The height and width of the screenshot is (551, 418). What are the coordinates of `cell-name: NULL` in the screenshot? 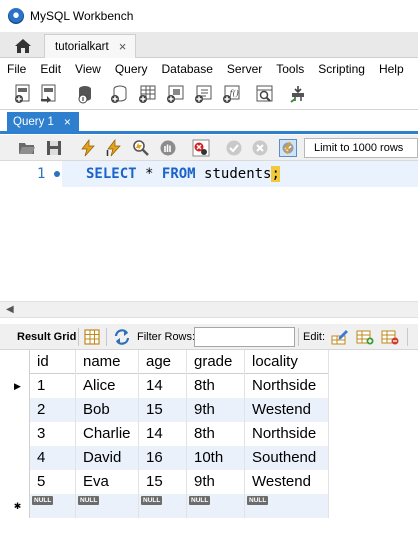 It's located at (107, 506).